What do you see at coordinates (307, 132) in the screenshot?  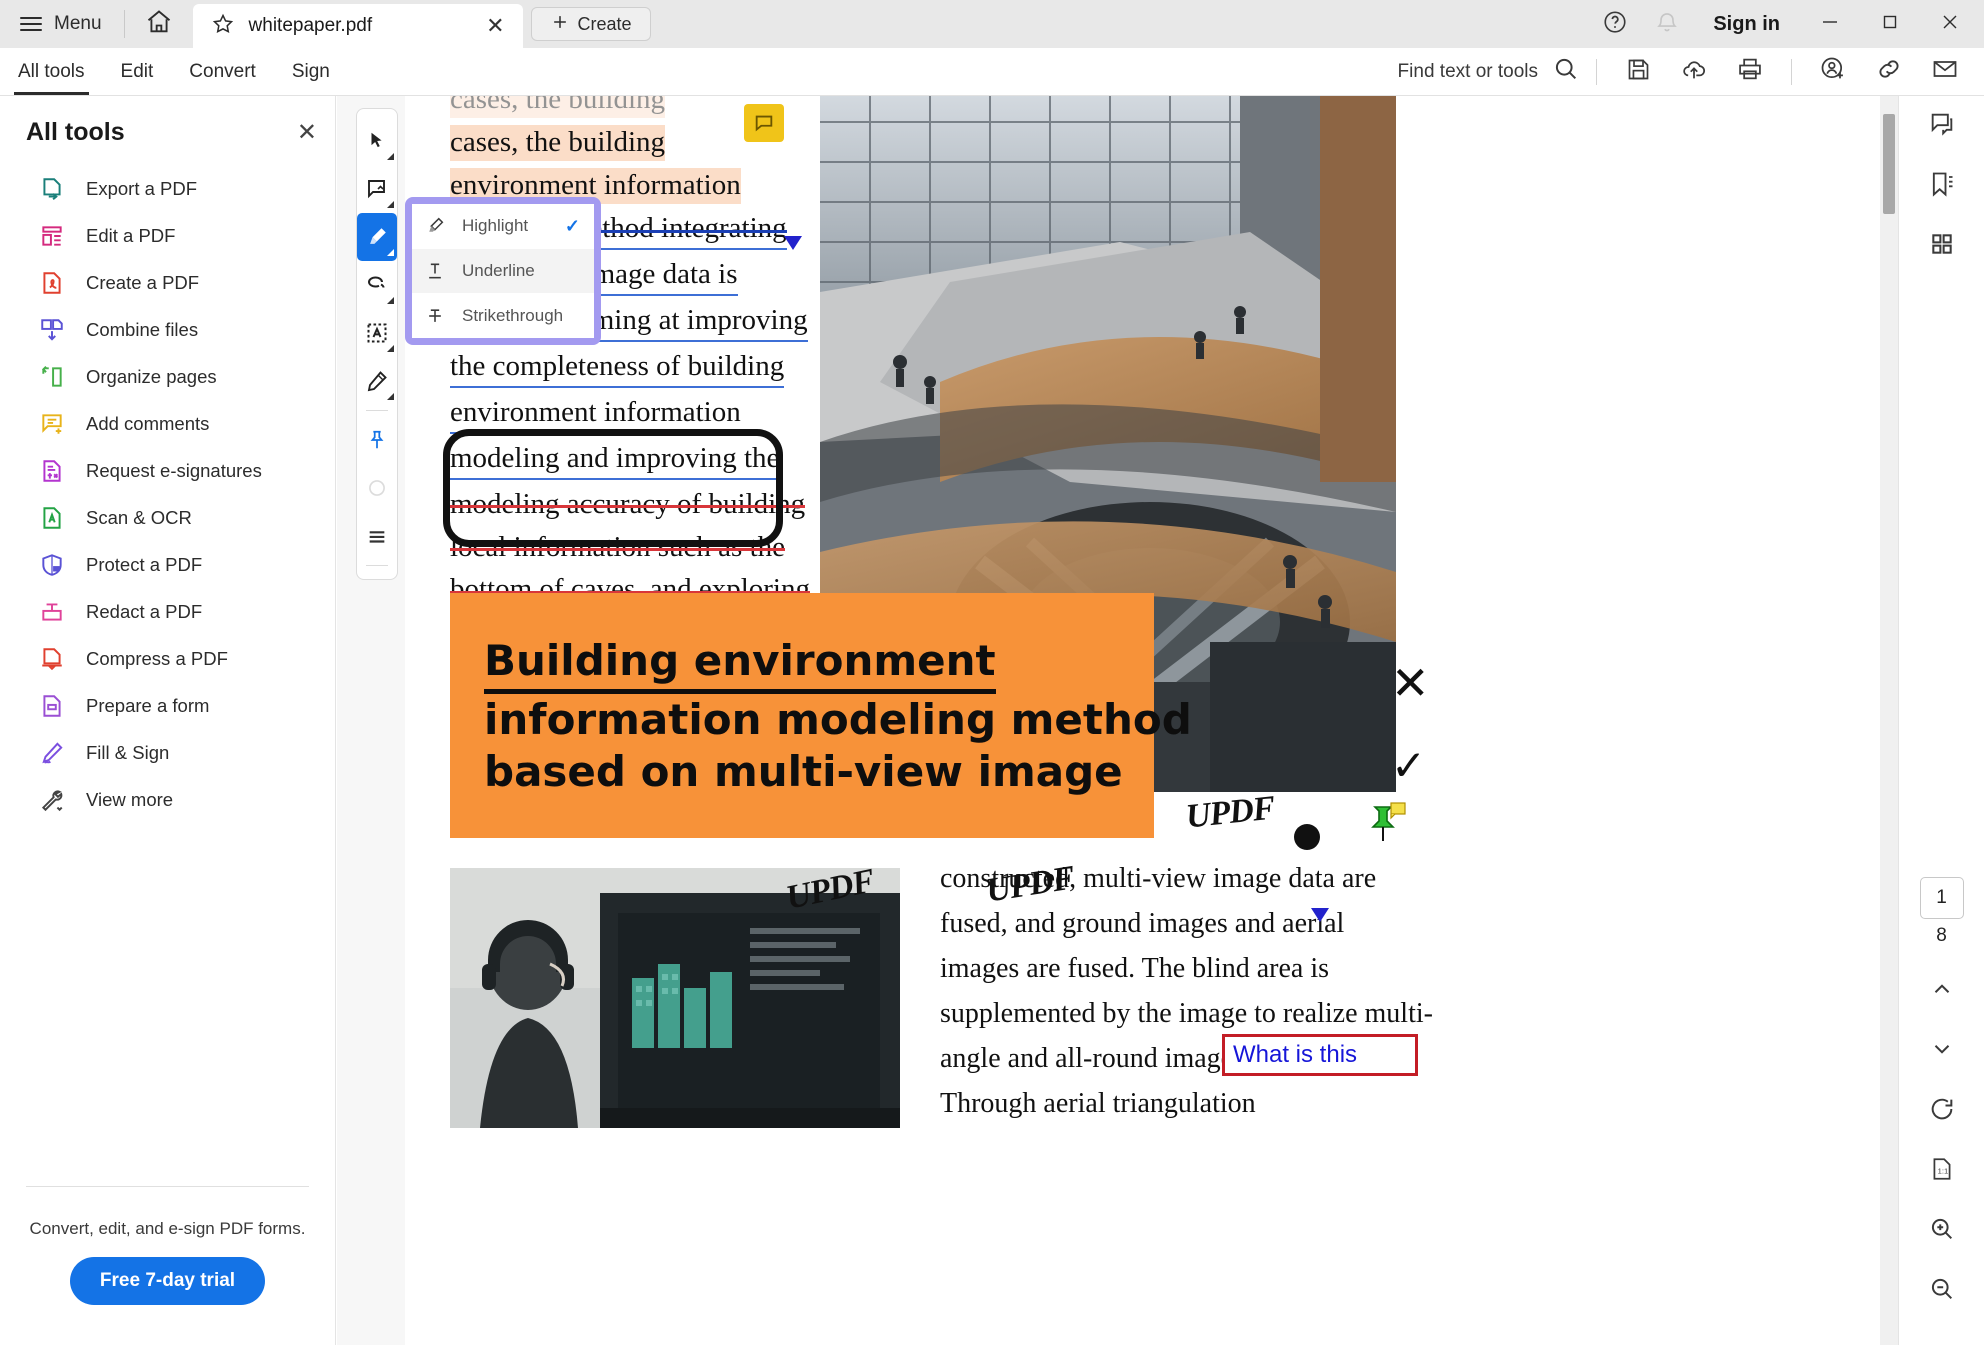 I see `close-icon: ✕` at bounding box center [307, 132].